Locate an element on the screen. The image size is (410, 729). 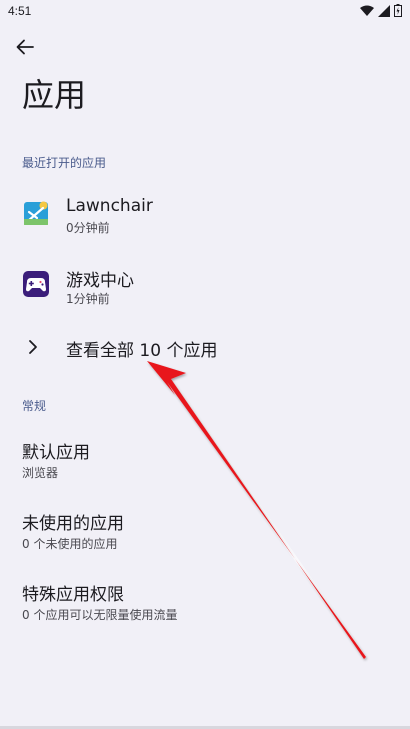
recent-apps-header: 最近打开的应用 is located at coordinates (64, 163).